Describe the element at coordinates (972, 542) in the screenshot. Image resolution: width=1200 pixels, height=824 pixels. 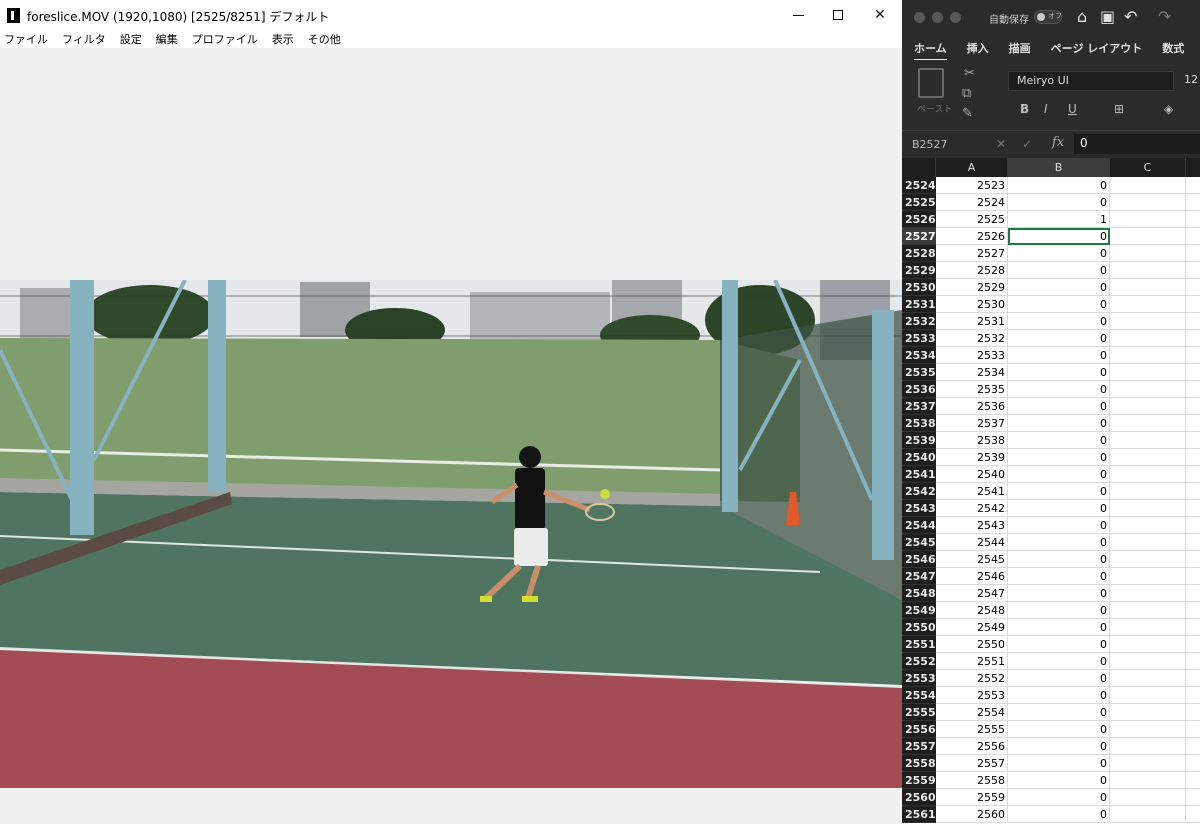
I see `cell-a: 2544` at that location.